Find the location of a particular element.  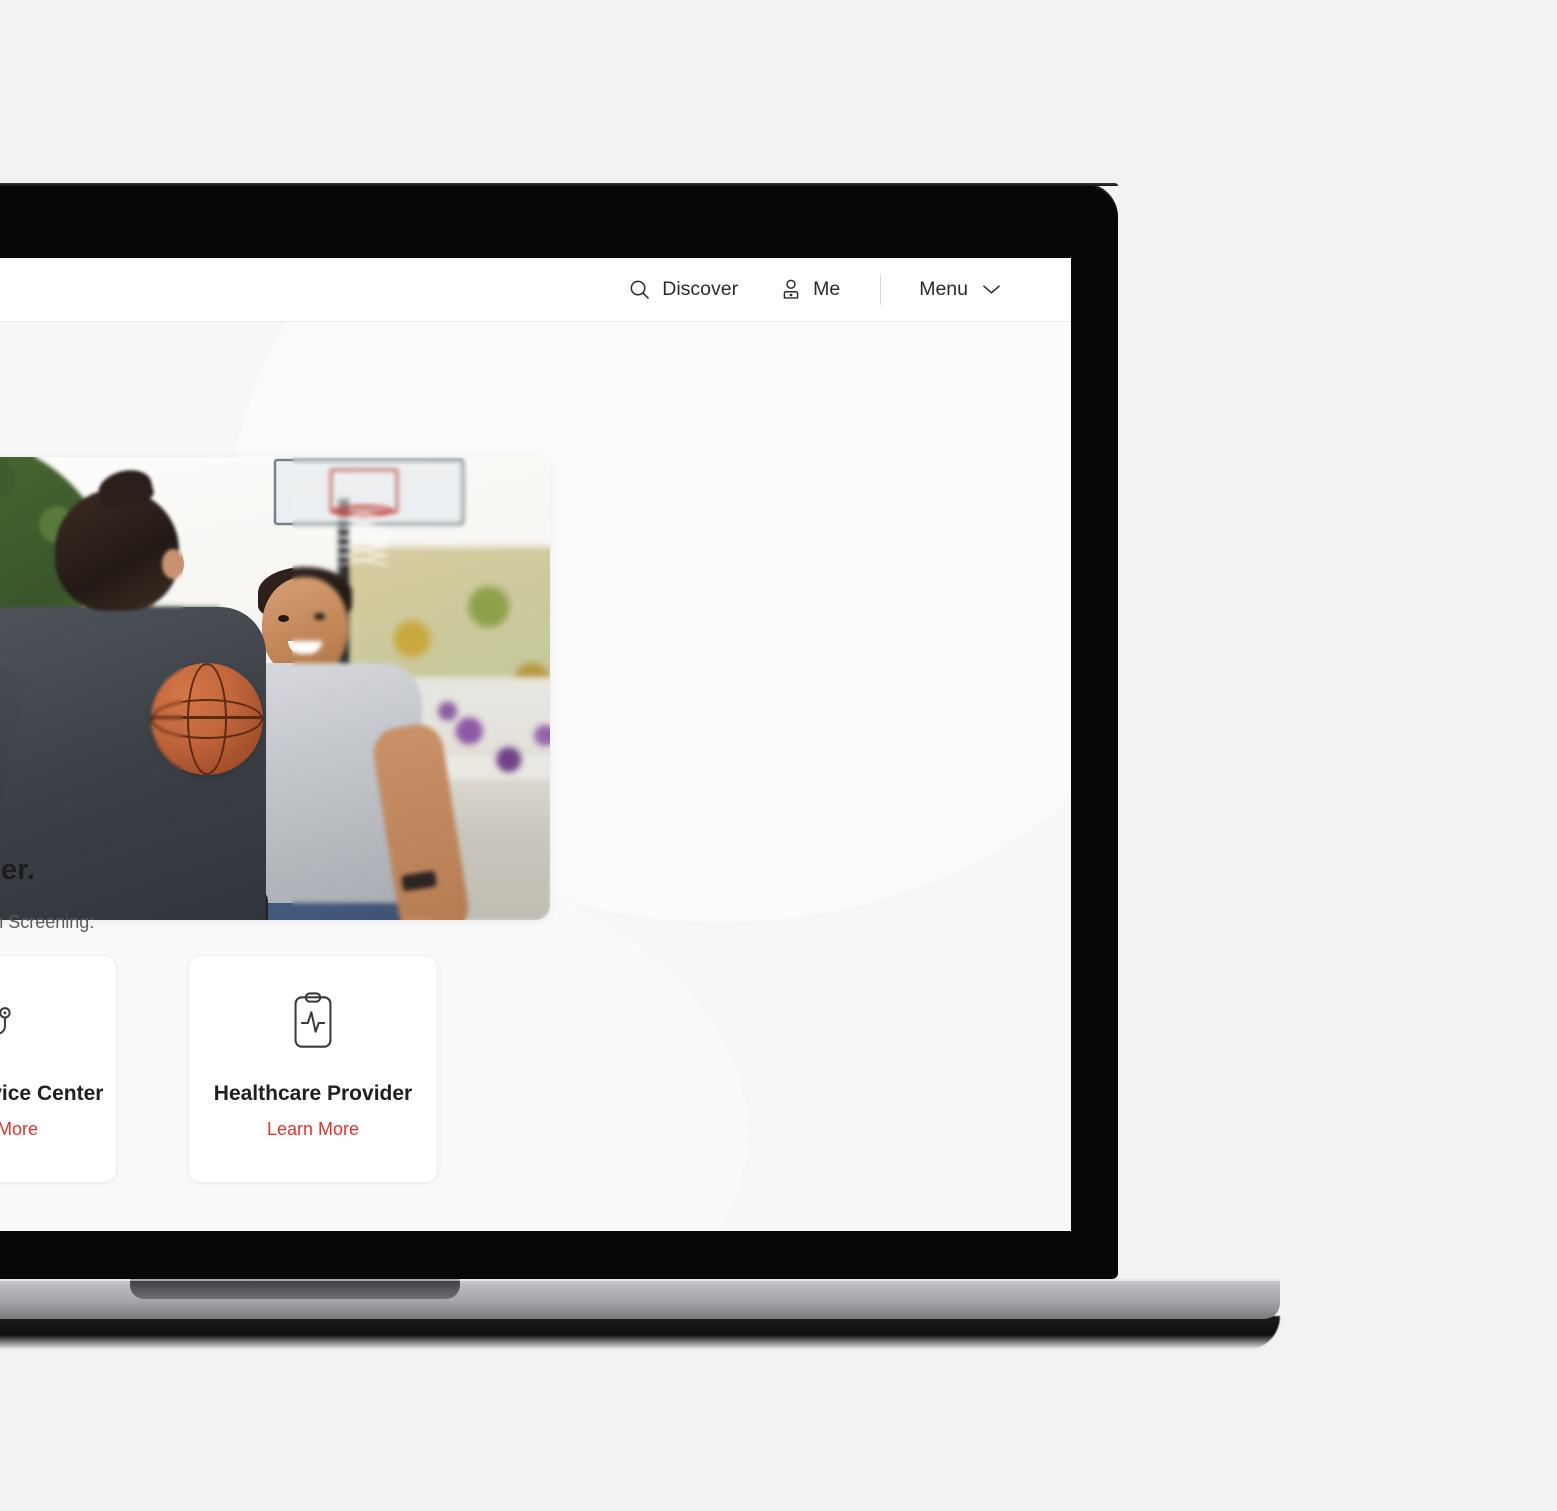

nav-me-label: Me is located at coordinates (827, 289).